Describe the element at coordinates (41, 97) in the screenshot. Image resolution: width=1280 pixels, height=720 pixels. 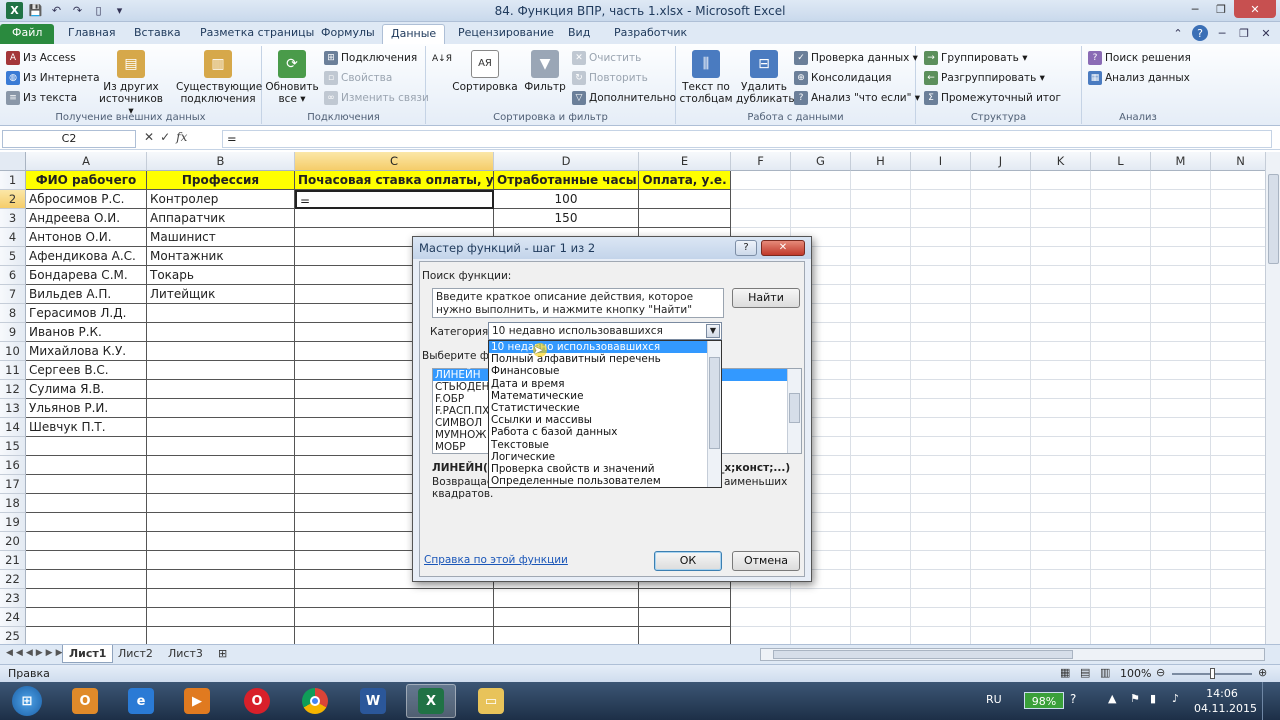
I see `from-text-button: ≡ Из текста` at that location.